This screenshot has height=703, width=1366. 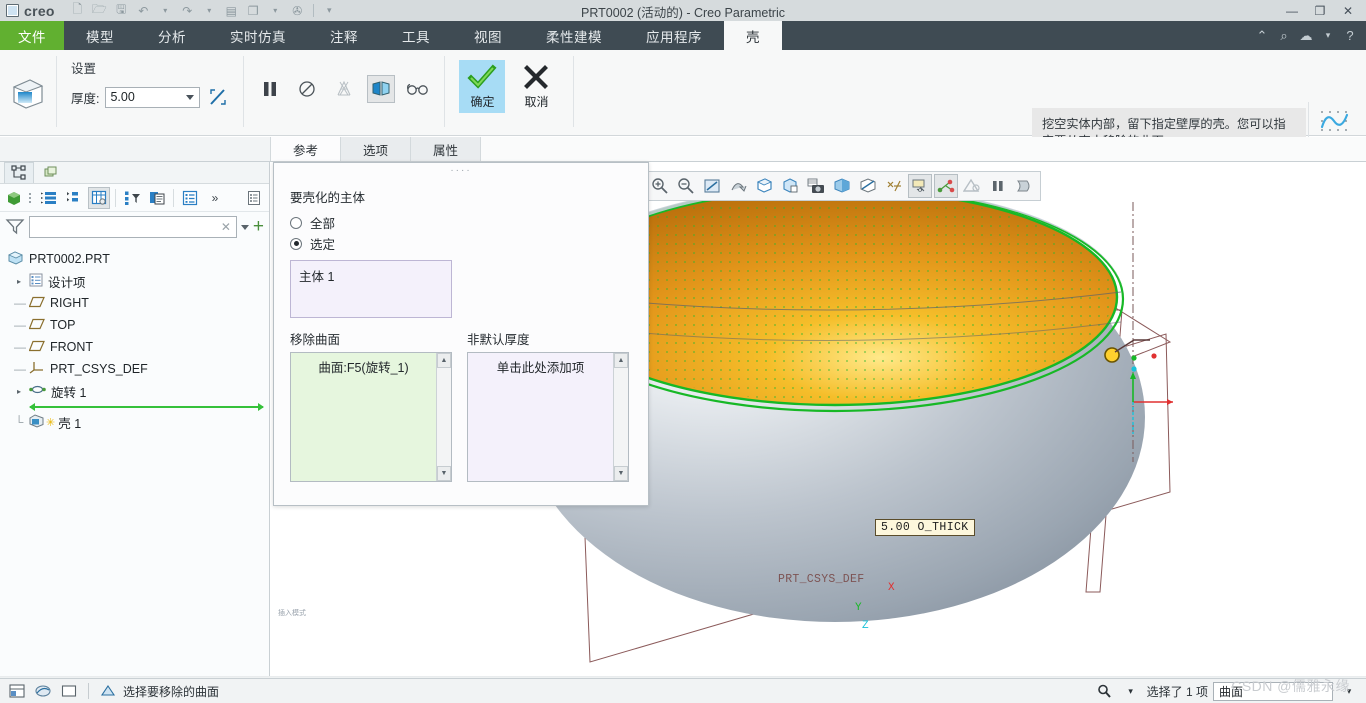 I want to click on nondefault-thickness-listbox: 单击此处添加项 ▲ ▼, so click(x=548, y=417).